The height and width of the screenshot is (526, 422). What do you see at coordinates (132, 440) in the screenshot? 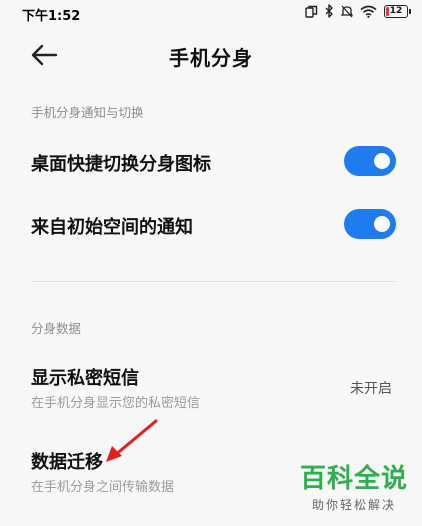
I see `annotation-arrow` at bounding box center [132, 440].